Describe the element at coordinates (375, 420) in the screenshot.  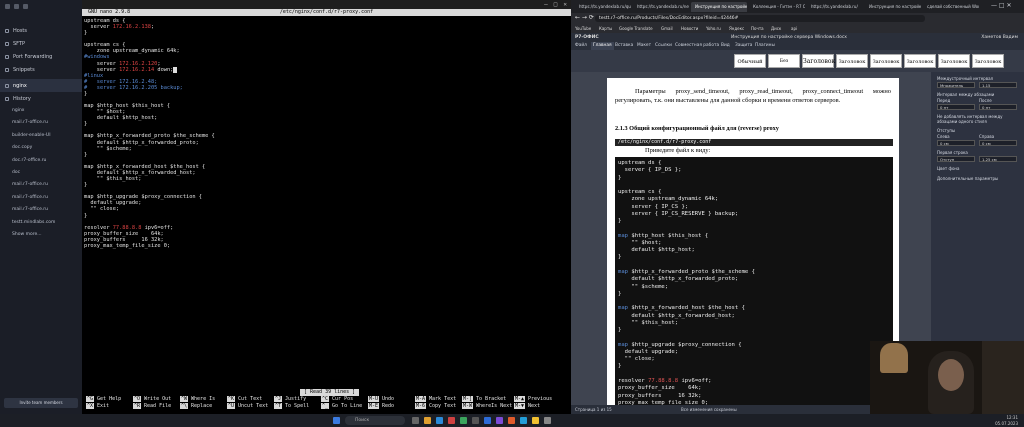
I see `taskbar-search: Поиск` at that location.